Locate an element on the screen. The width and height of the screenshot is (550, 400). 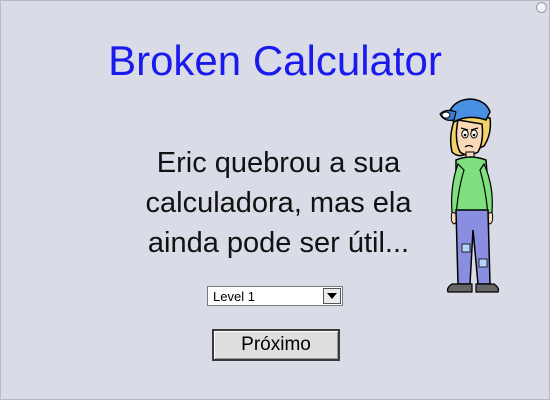
sad-boy-illustration is located at coordinates (469, 195).